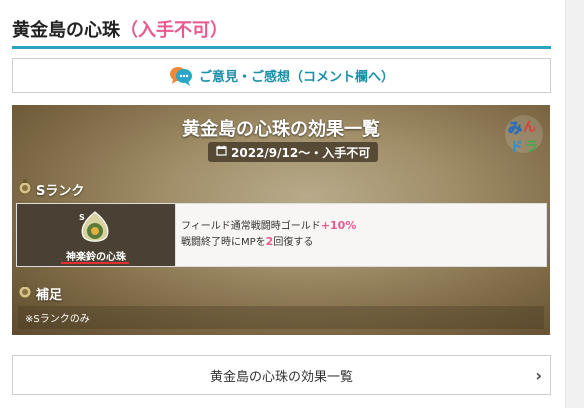 The height and width of the screenshot is (408, 584). What do you see at coordinates (223, 242) in the screenshot?
I see `effect-line-2-prefix: 戦闘終了時にMPを` at bounding box center [223, 242].